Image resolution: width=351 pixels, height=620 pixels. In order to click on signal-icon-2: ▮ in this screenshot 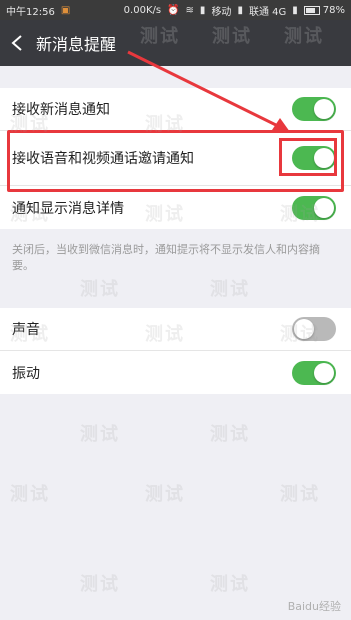, I will do `click(240, 10)`.